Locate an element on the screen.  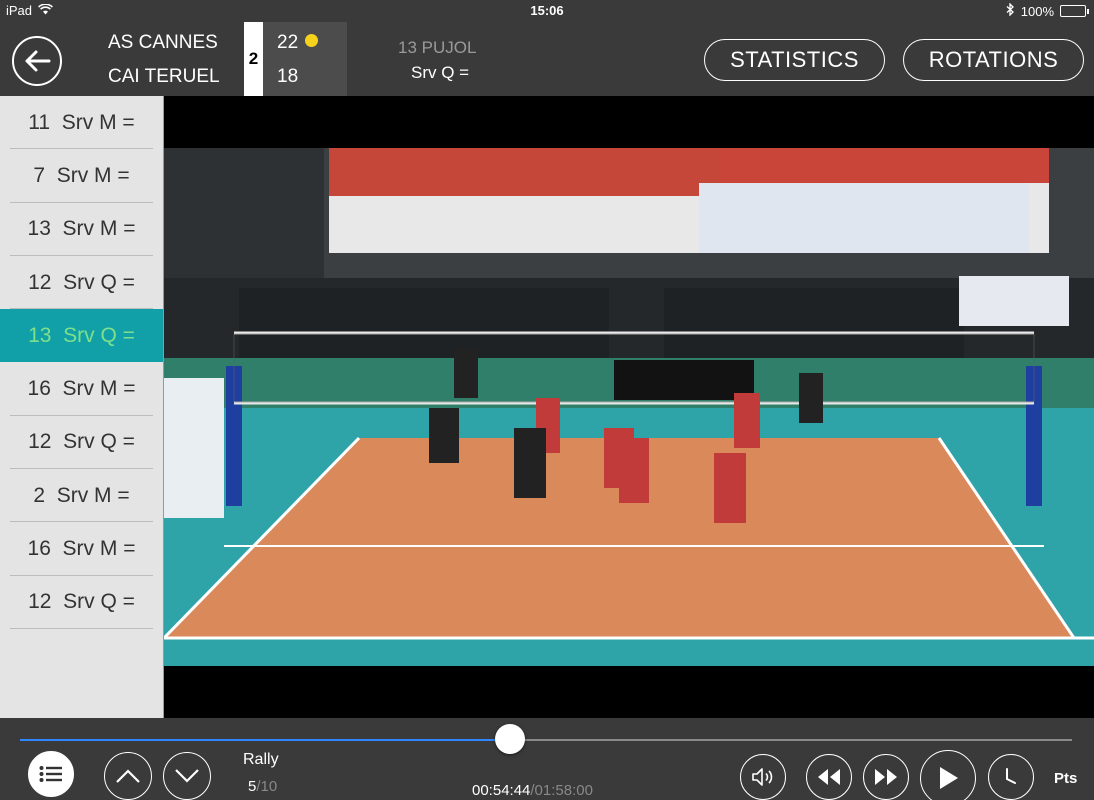
rally-total: /10 is located at coordinates (267, 786).